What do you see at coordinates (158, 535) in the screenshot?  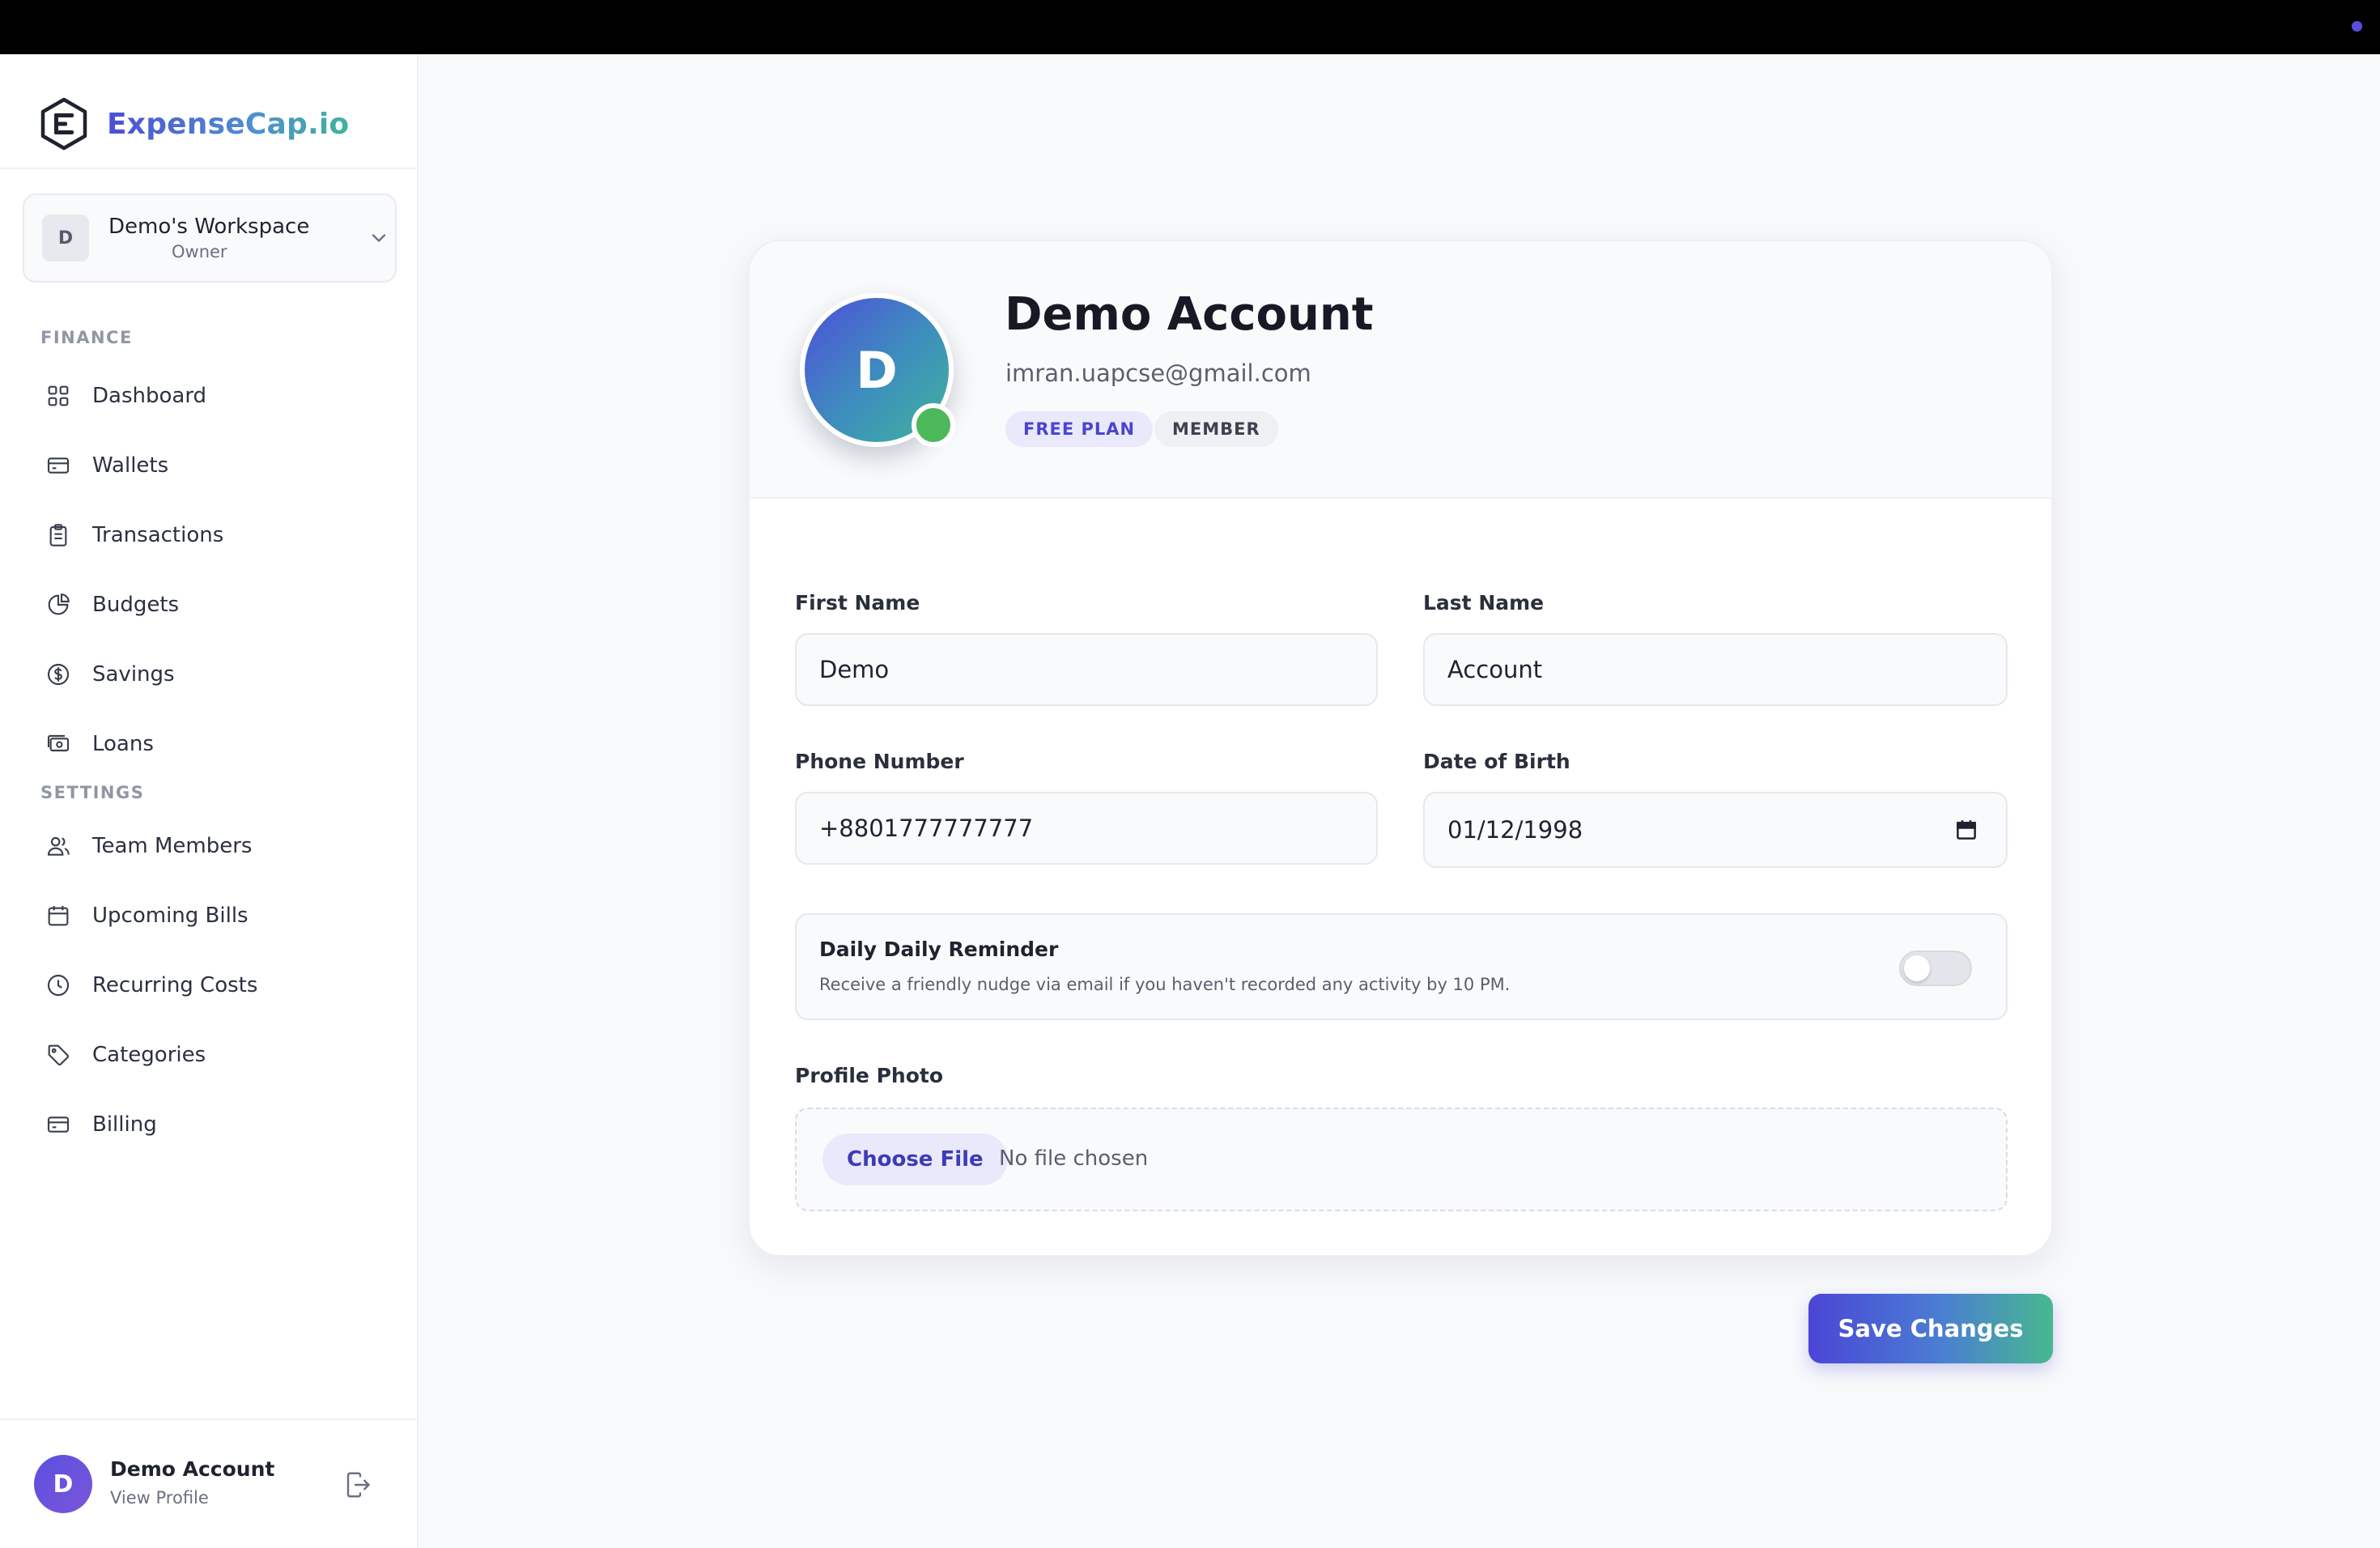 I see `sidebar-item-label: Transactions` at bounding box center [158, 535].